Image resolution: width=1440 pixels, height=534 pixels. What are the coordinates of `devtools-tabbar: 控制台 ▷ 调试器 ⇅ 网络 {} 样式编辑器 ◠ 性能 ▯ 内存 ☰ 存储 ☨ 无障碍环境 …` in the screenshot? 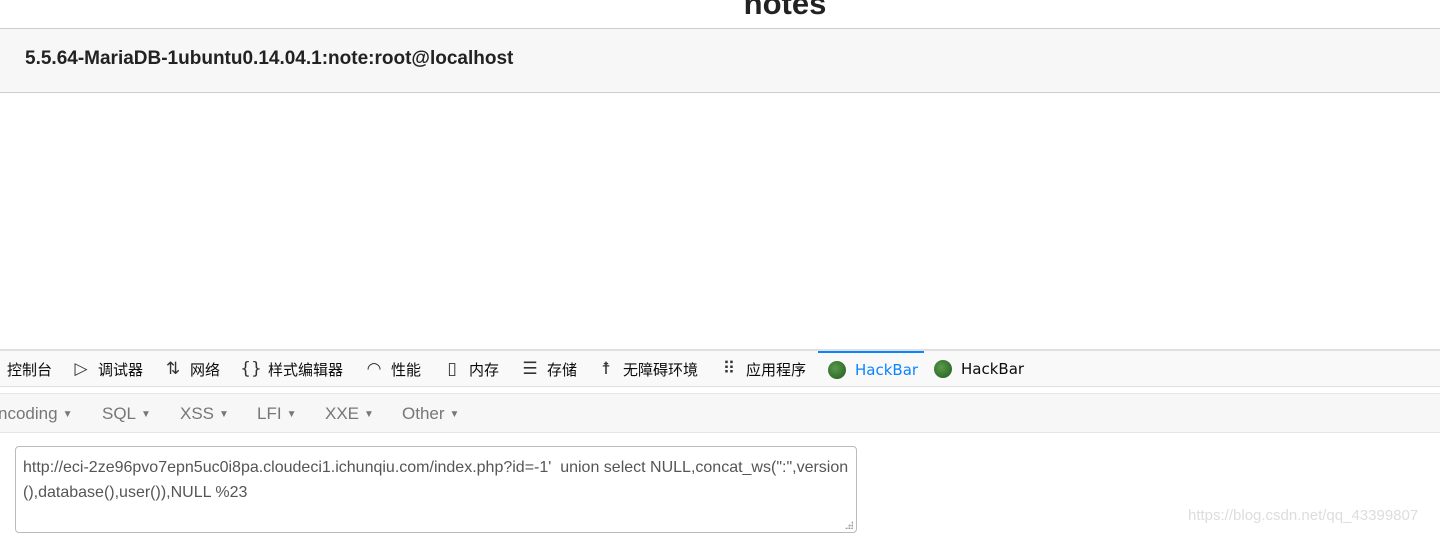 It's located at (720, 368).